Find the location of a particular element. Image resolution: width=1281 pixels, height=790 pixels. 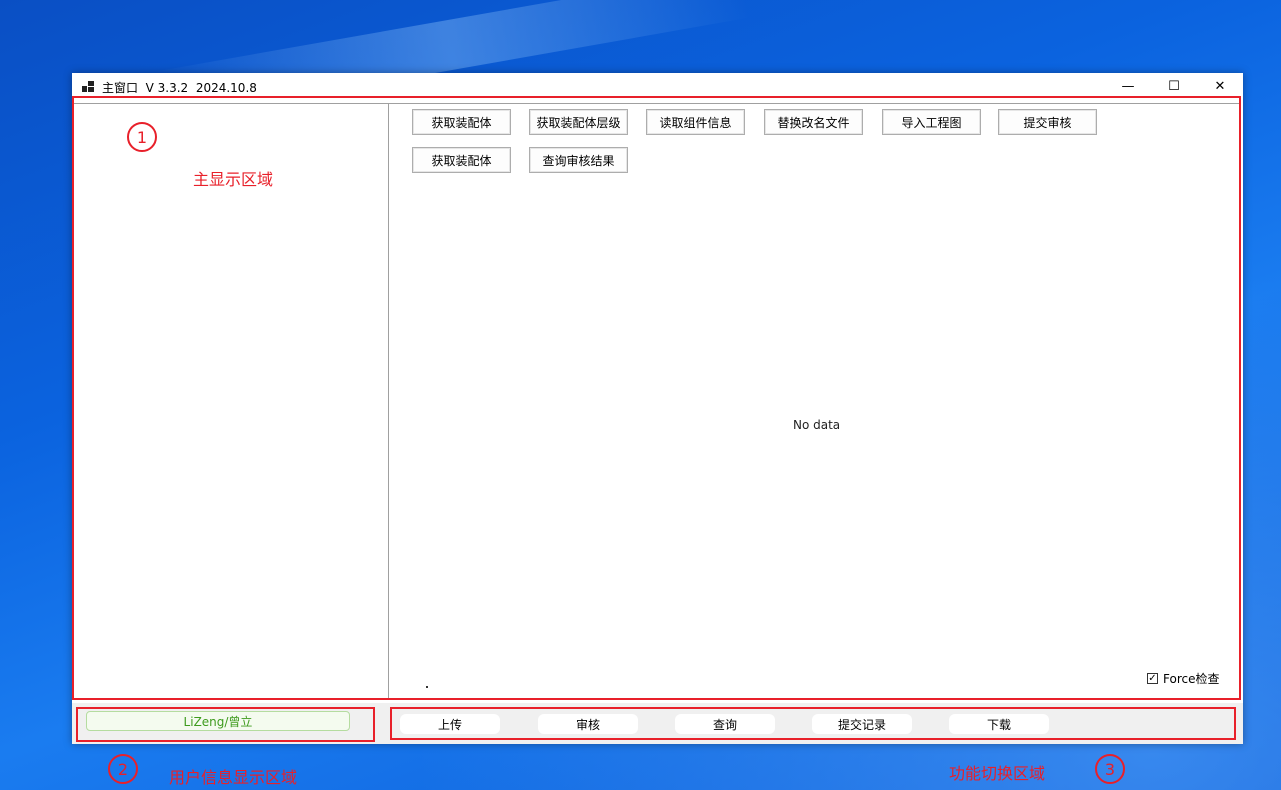

query-tab: 查询 is located at coordinates (725, 724).